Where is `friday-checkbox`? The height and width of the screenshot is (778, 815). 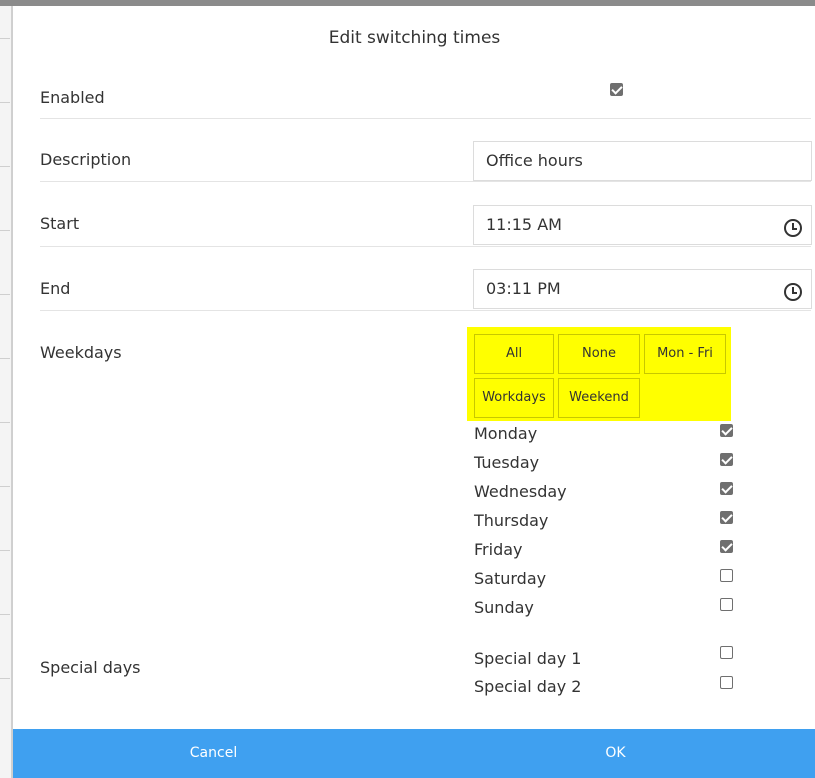 friday-checkbox is located at coordinates (726, 546).